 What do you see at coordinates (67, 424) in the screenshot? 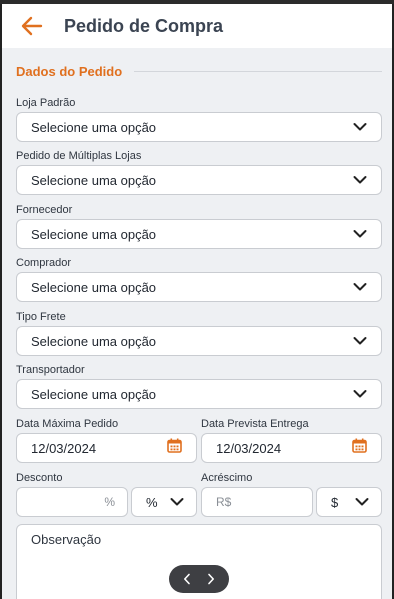
I see `field-label: Data Máxima Pedido` at bounding box center [67, 424].